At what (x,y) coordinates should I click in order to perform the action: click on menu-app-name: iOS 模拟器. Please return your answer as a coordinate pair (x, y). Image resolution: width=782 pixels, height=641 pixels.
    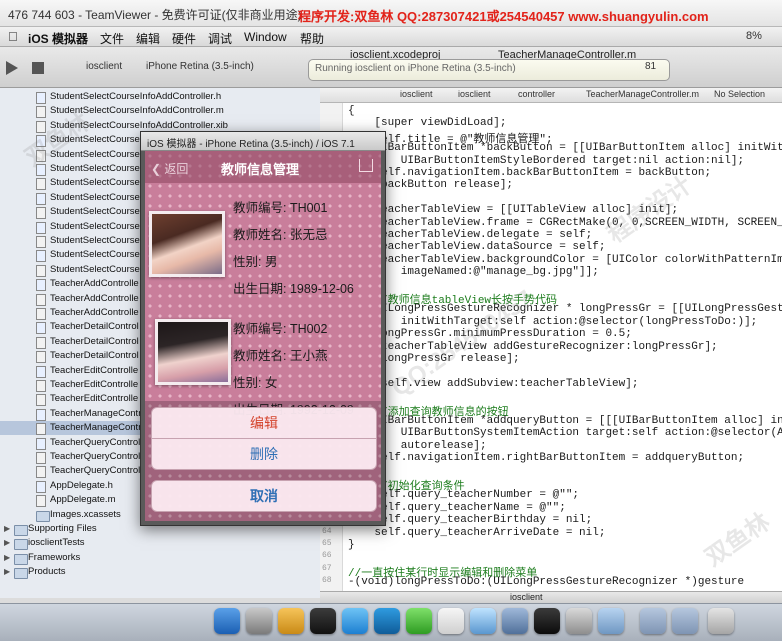
    Looking at the image, I should click on (58, 38).